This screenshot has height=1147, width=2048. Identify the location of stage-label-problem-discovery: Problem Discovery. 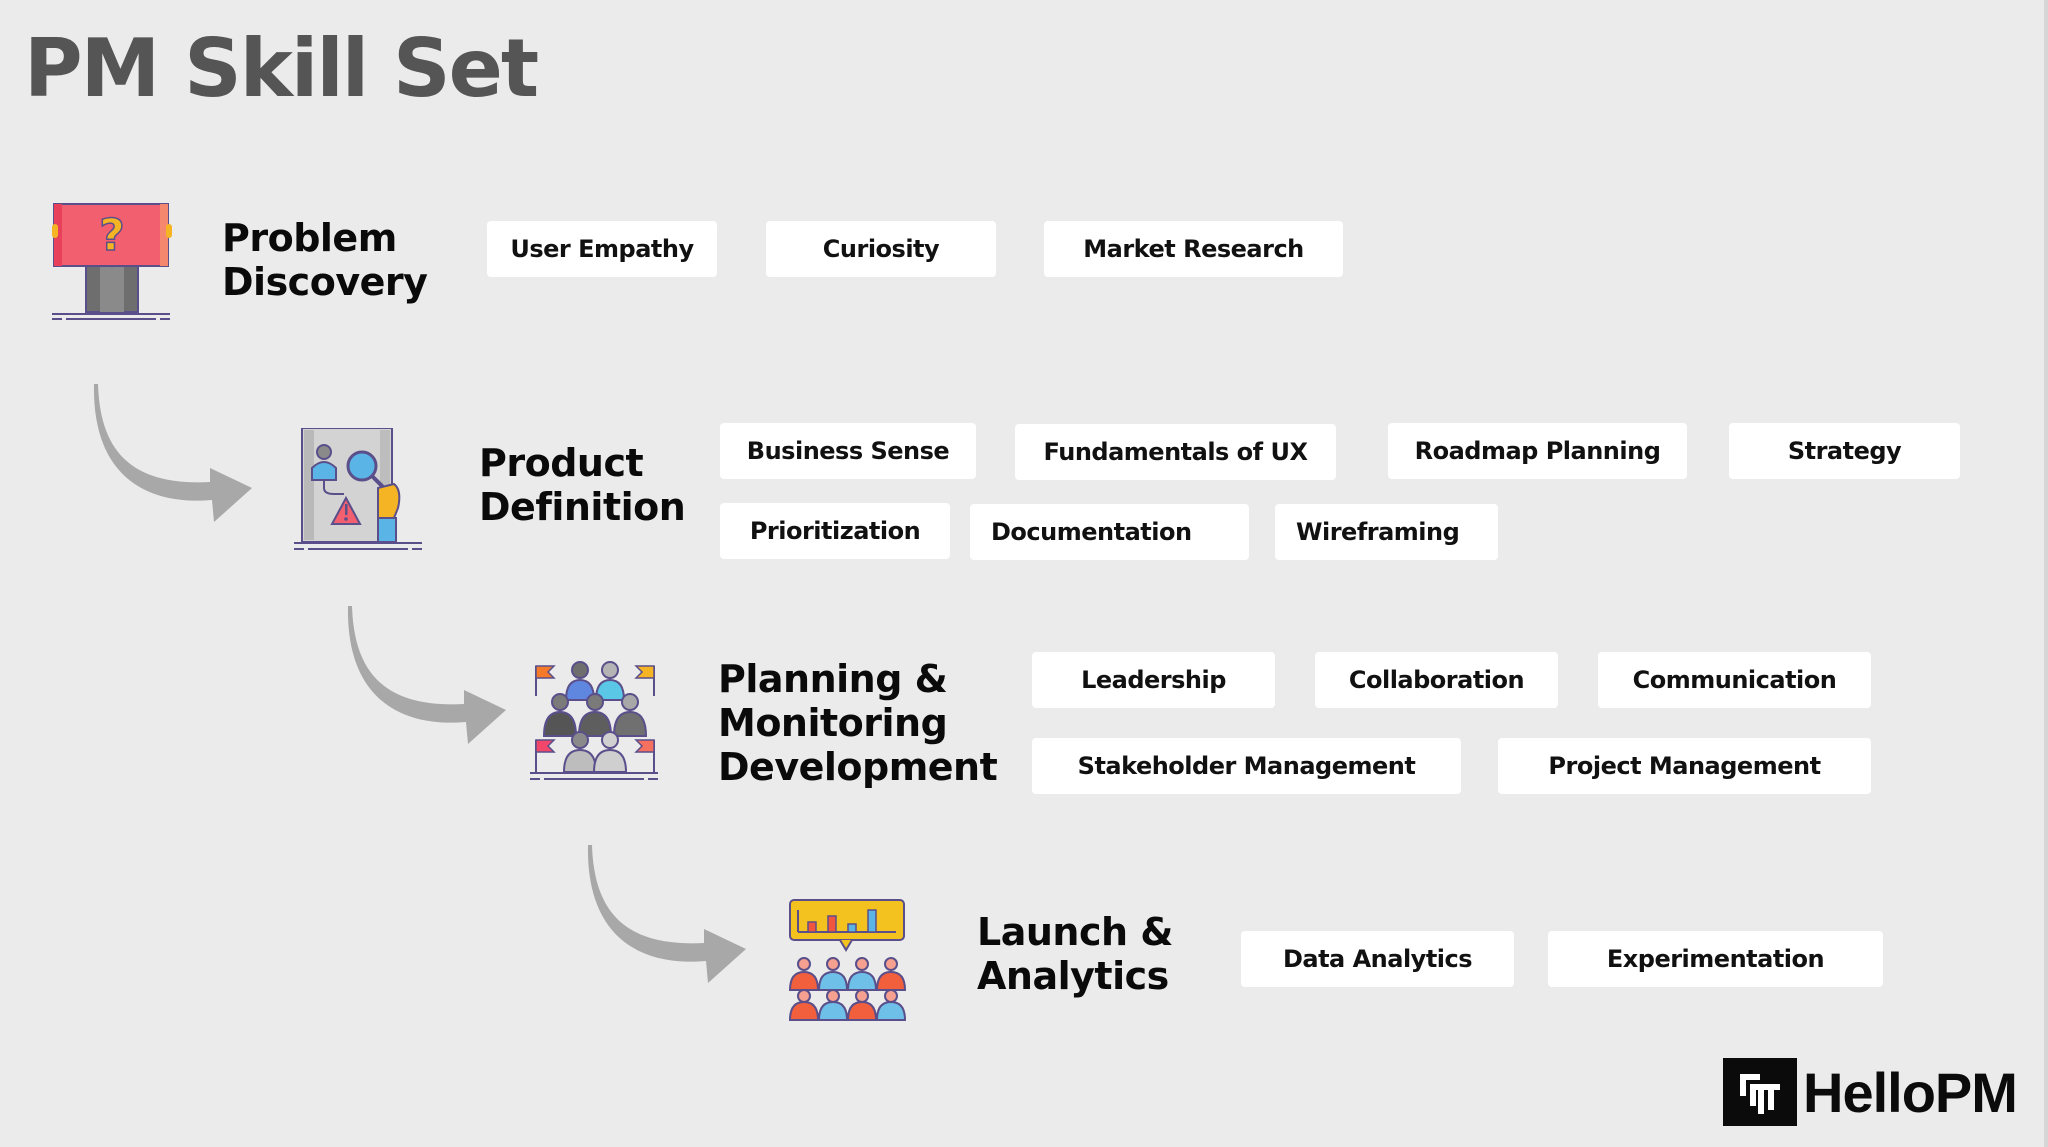
(325, 260).